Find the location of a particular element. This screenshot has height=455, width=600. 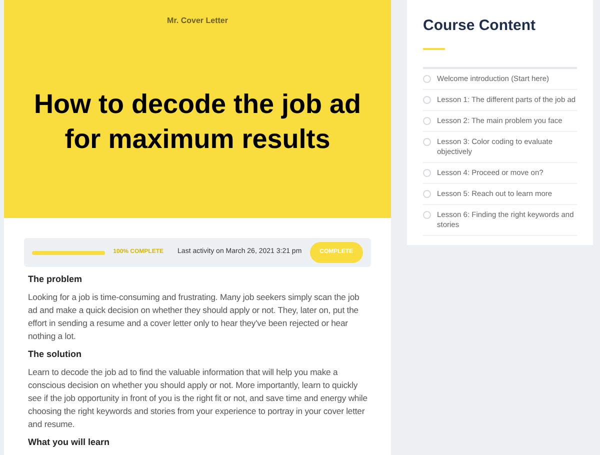

section-heading: What you will learn is located at coordinates (69, 442).